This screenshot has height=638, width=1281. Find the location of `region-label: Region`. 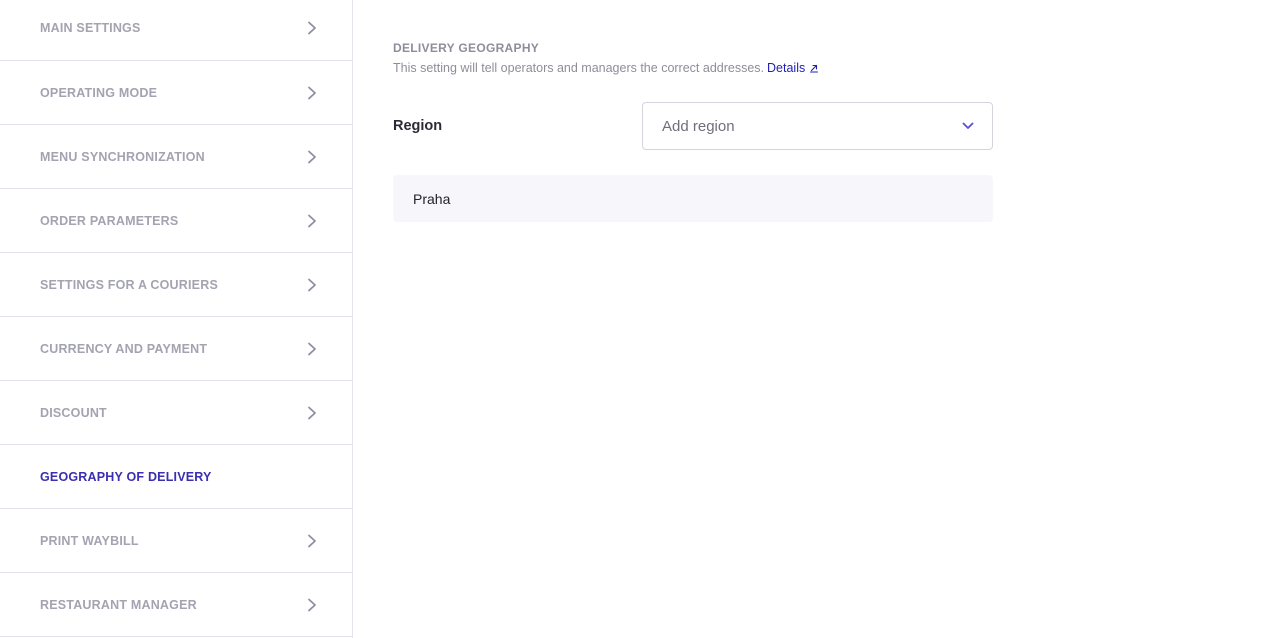

region-label: Region is located at coordinates (418, 126).